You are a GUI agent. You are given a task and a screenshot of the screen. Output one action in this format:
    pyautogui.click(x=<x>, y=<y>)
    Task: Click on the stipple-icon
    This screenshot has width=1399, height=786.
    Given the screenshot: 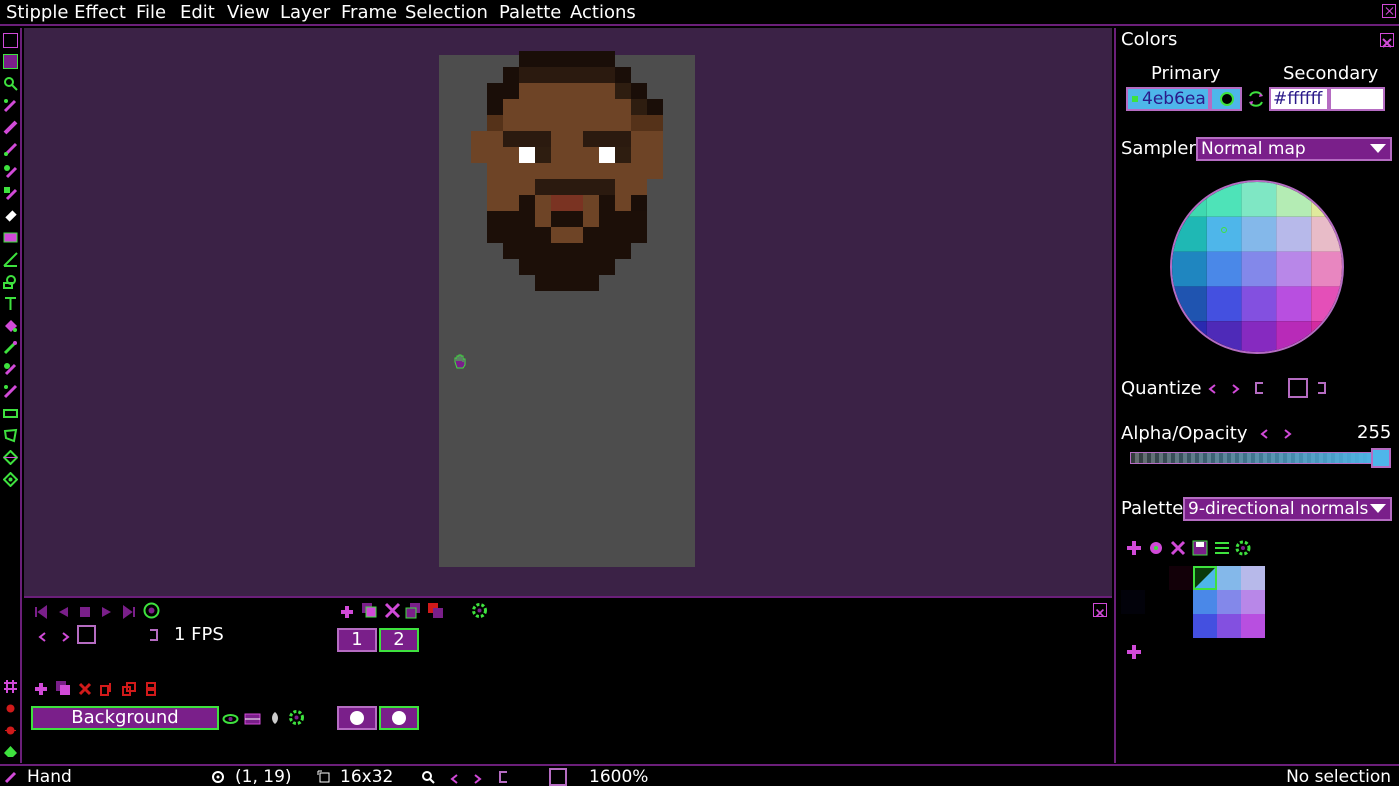 What is the action you would take?
    pyautogui.click(x=10, y=237)
    